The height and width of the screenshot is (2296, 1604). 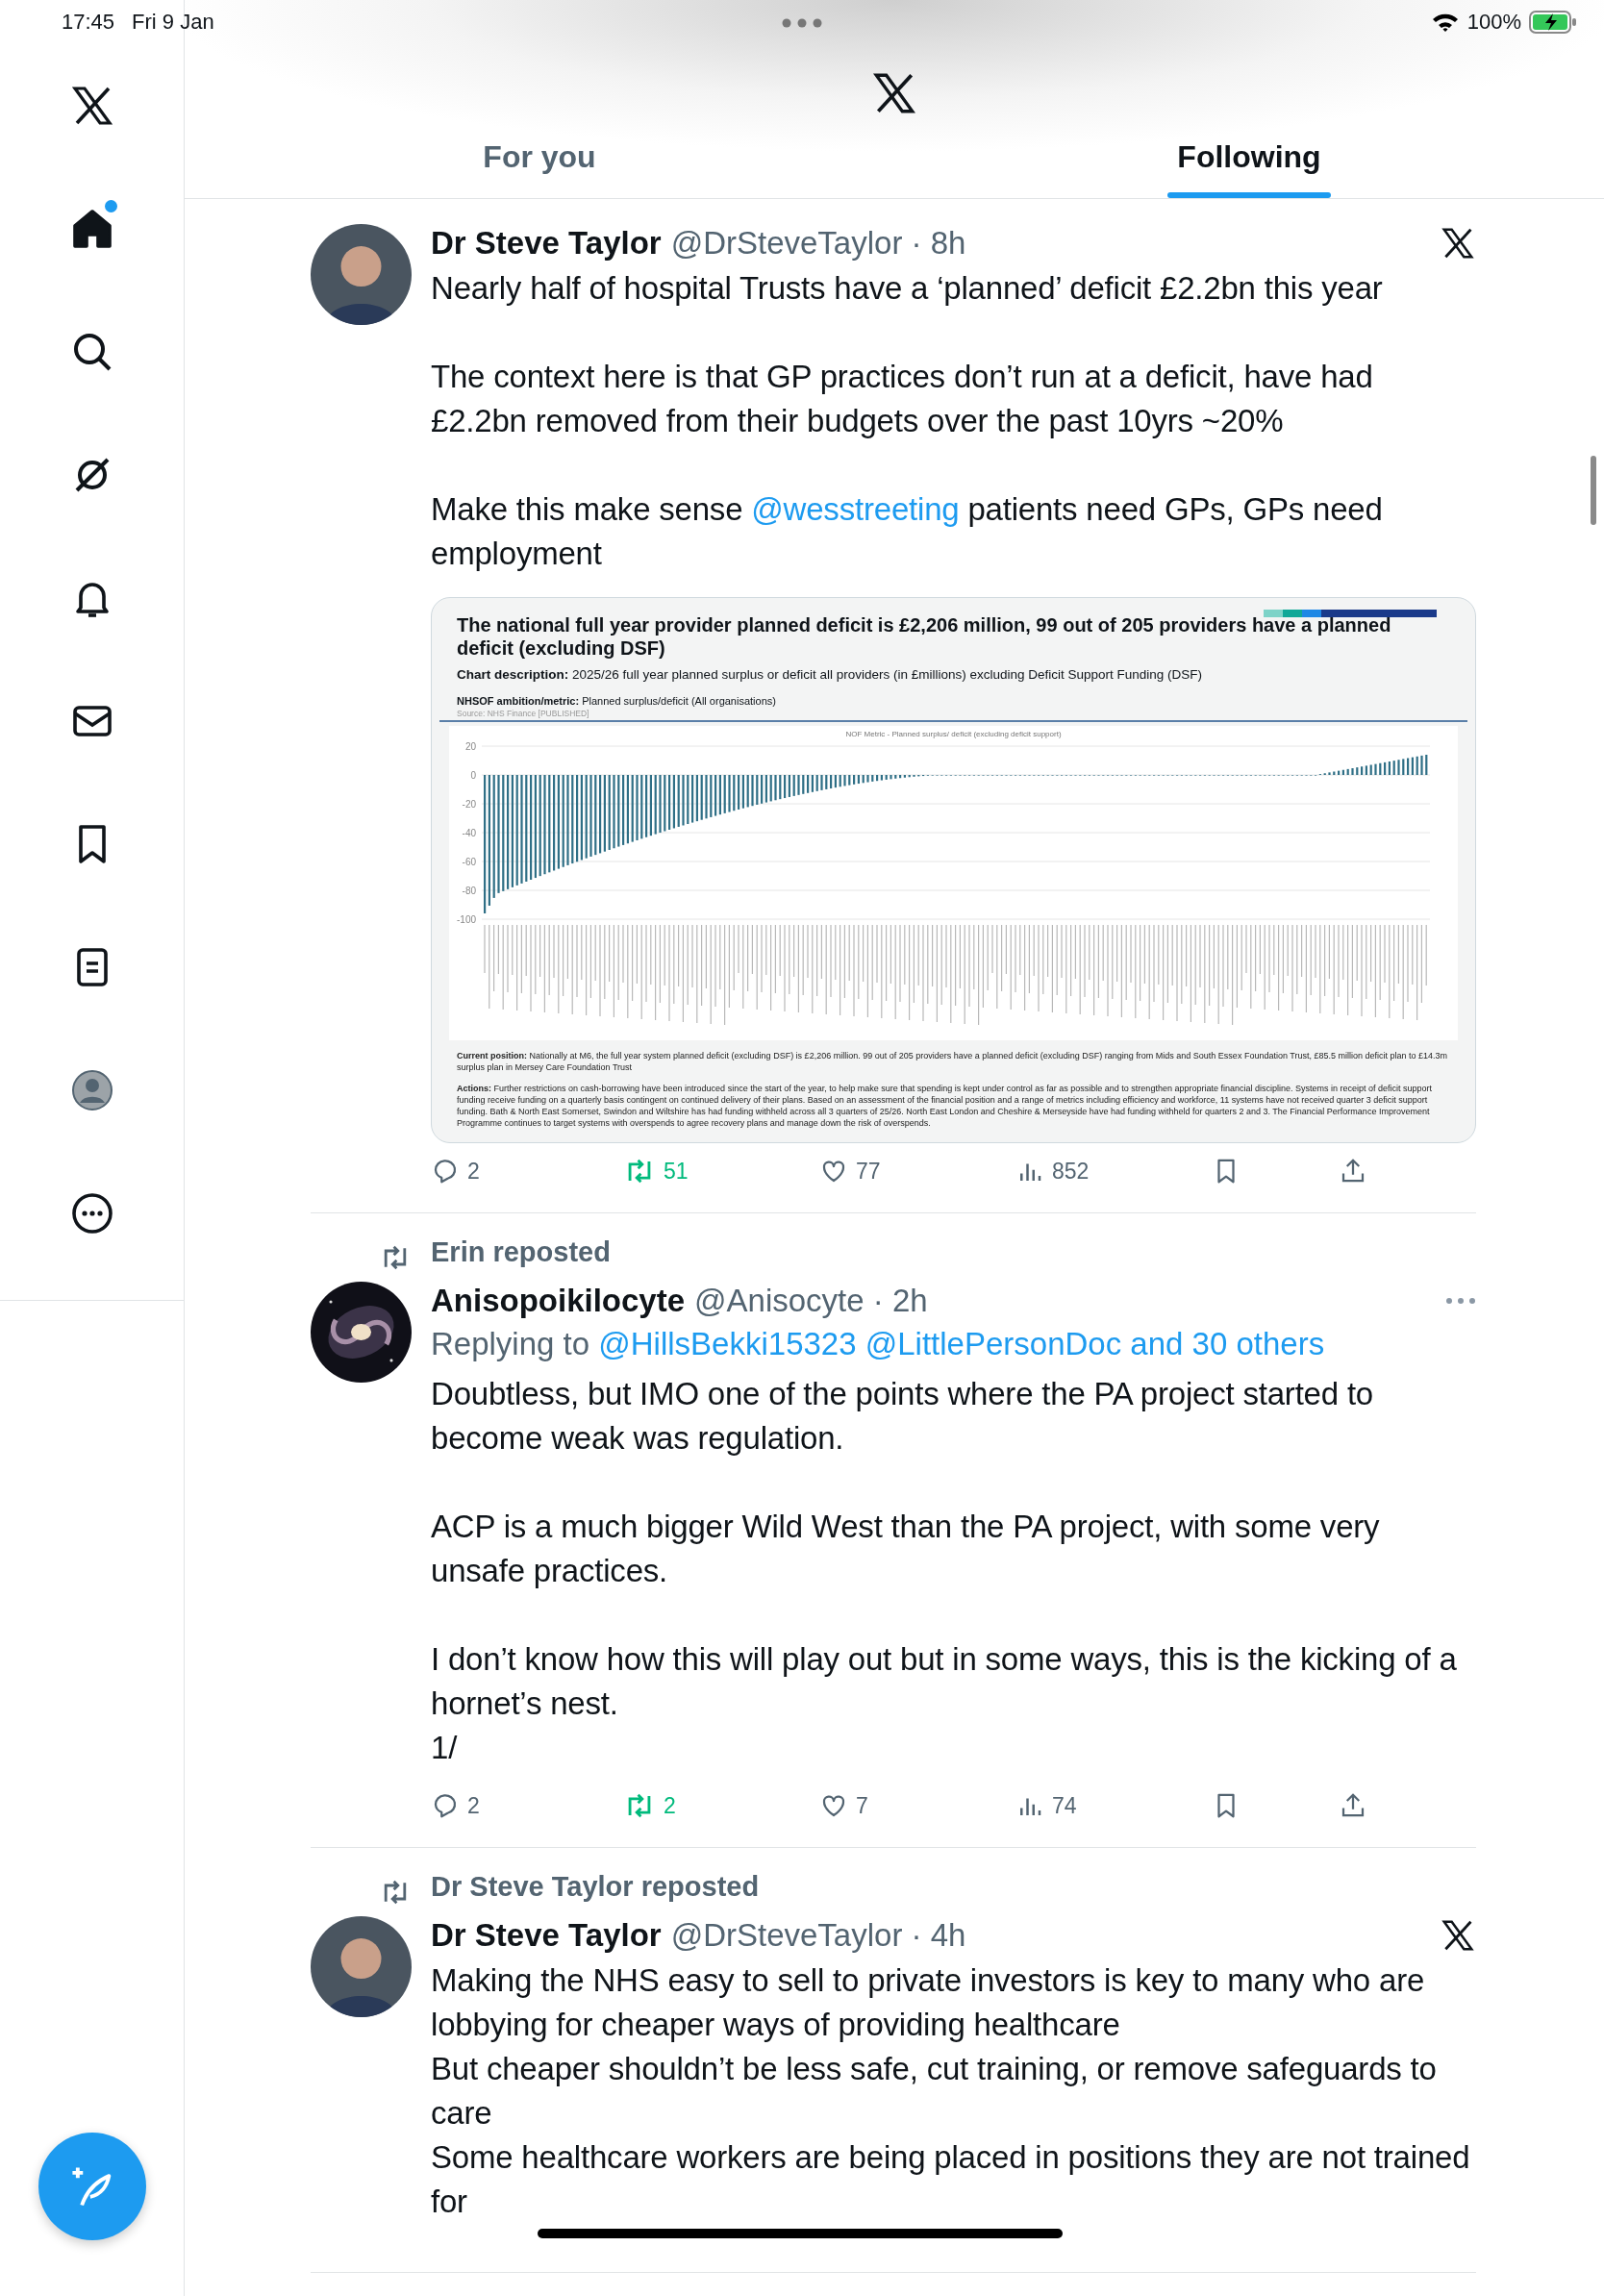 I want to click on date-text: Fri 9 Jan, so click(x=173, y=22).